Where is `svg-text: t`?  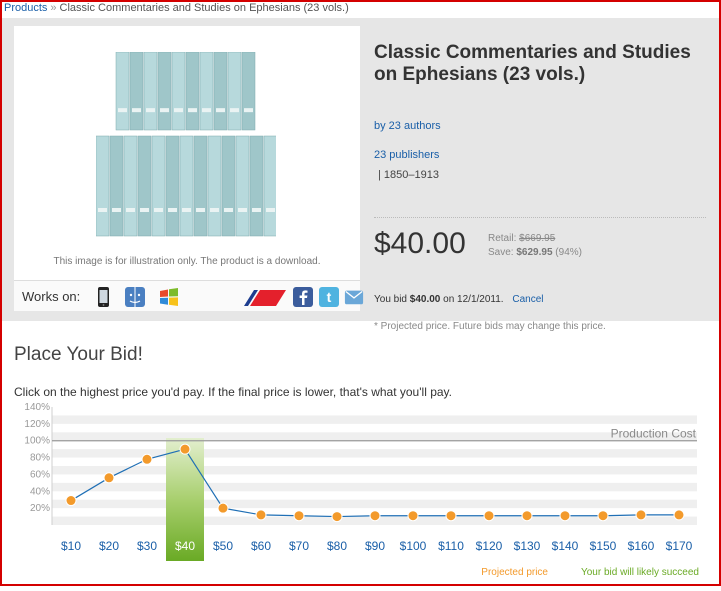 svg-text: t is located at coordinates (329, 297).